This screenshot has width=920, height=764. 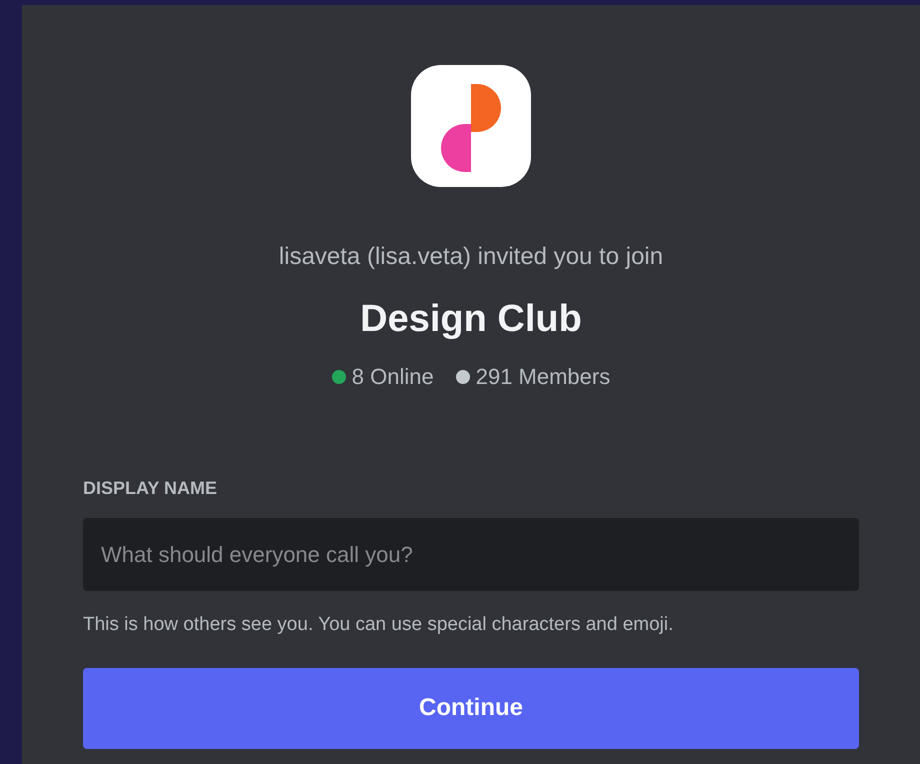 I want to click on display-name-field: What should everyone call you?, so click(x=471, y=554).